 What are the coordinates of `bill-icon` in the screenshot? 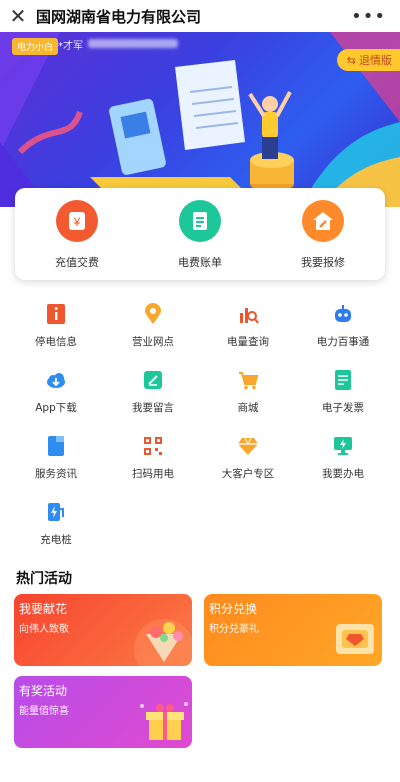 It's located at (200, 221).